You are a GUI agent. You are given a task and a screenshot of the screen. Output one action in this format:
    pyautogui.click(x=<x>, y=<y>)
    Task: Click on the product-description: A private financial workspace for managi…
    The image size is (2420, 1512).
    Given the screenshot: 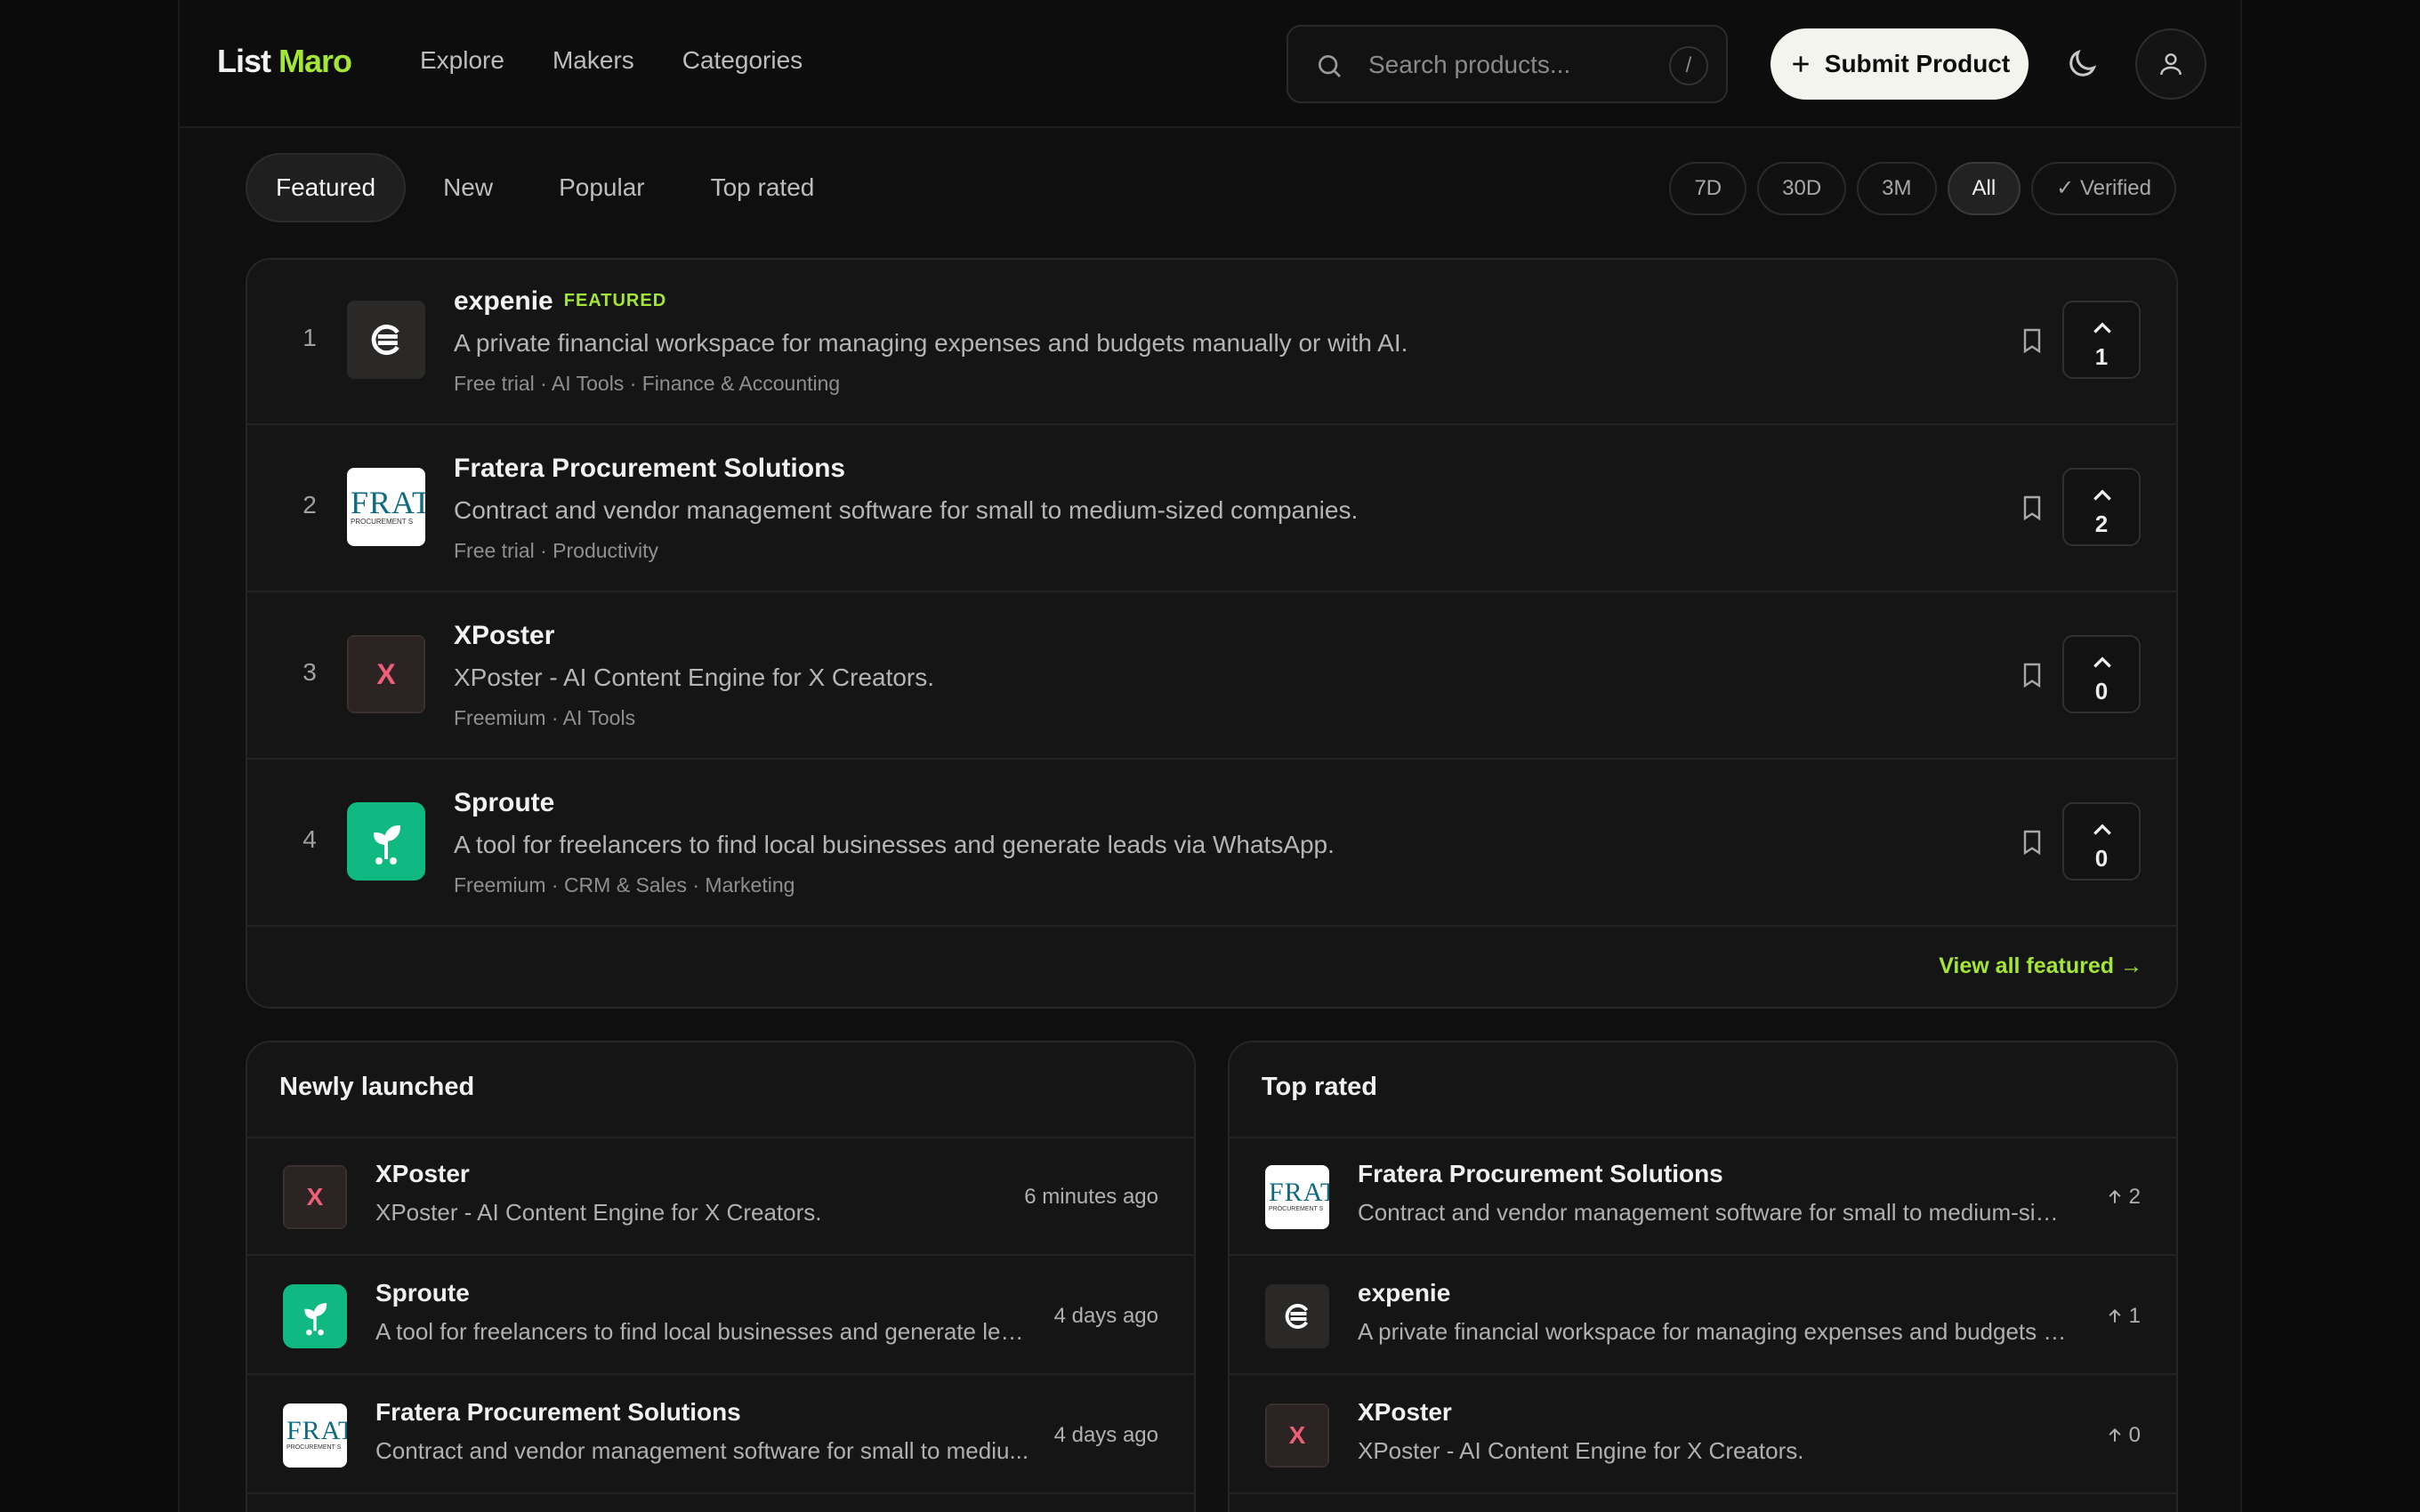 What is the action you would take?
    pyautogui.click(x=931, y=343)
    